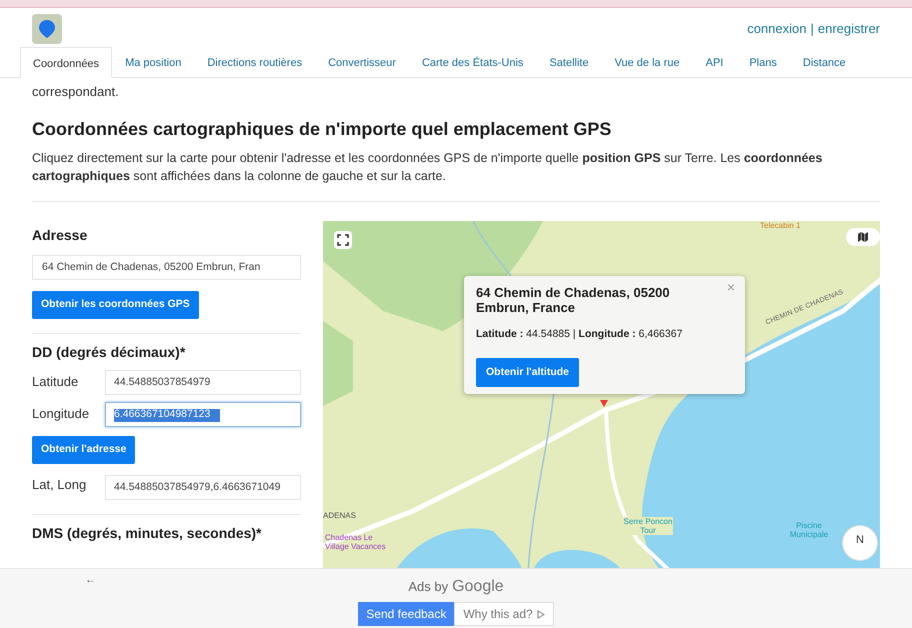 This screenshot has width=912, height=628. I want to click on nav-tab: Convertisseur, so click(362, 62).